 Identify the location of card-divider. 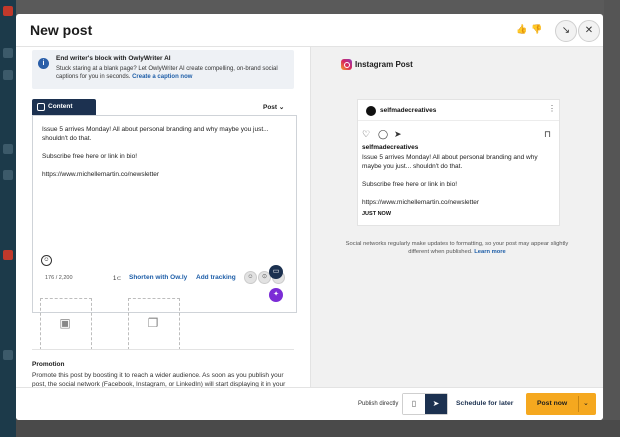
(458, 120).